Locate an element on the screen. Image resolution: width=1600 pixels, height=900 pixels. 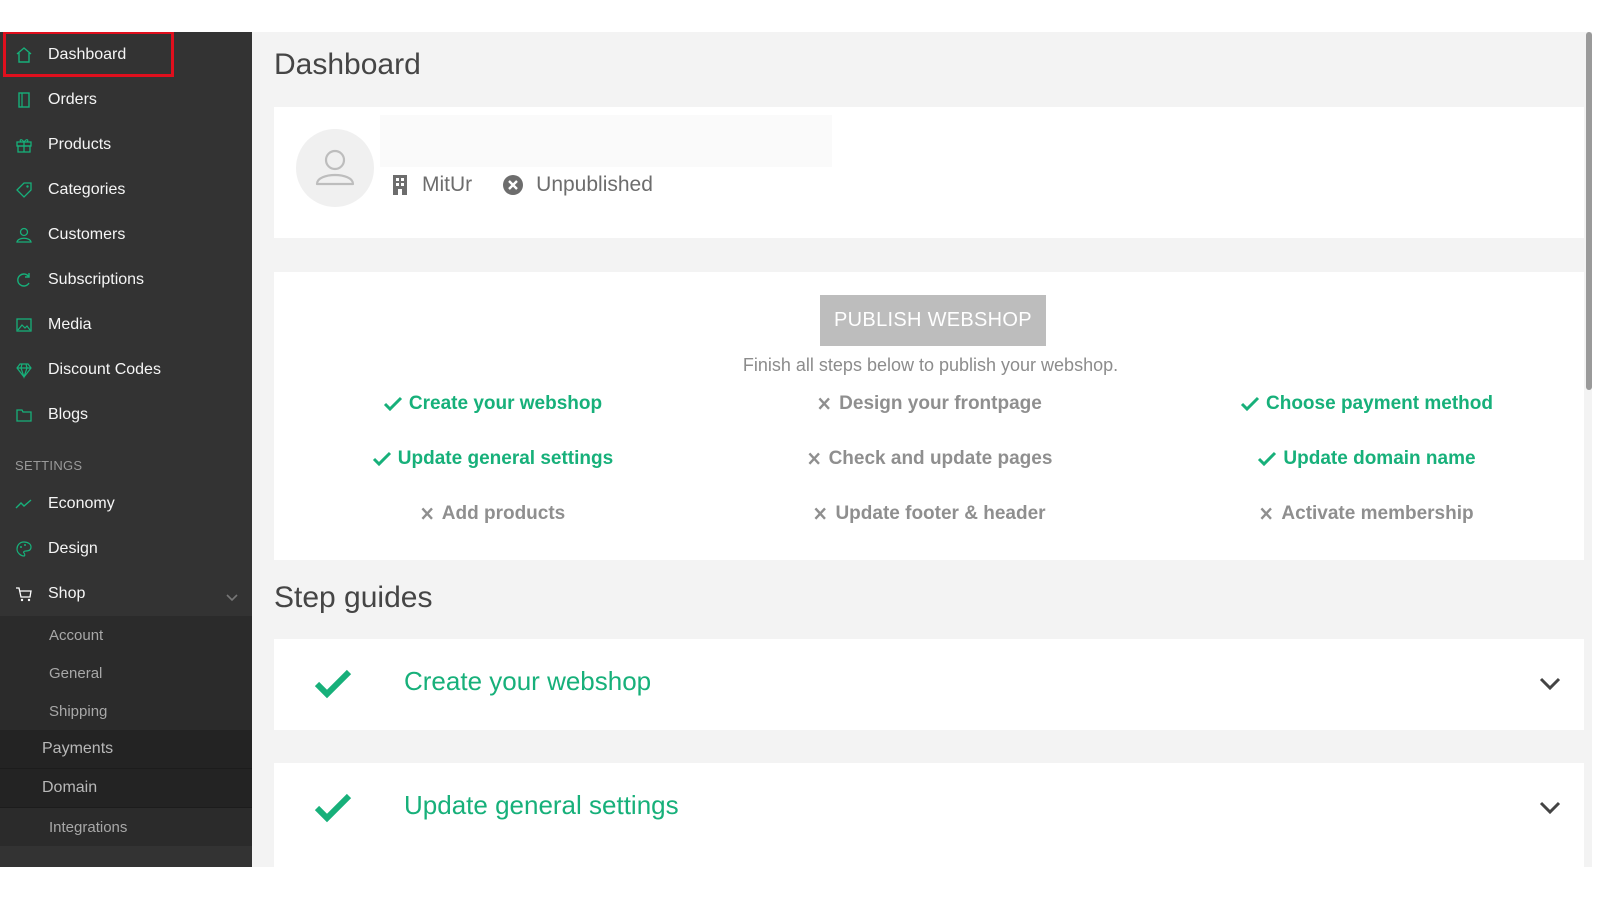
subnav-item-account: Account is located at coordinates (126, 635).